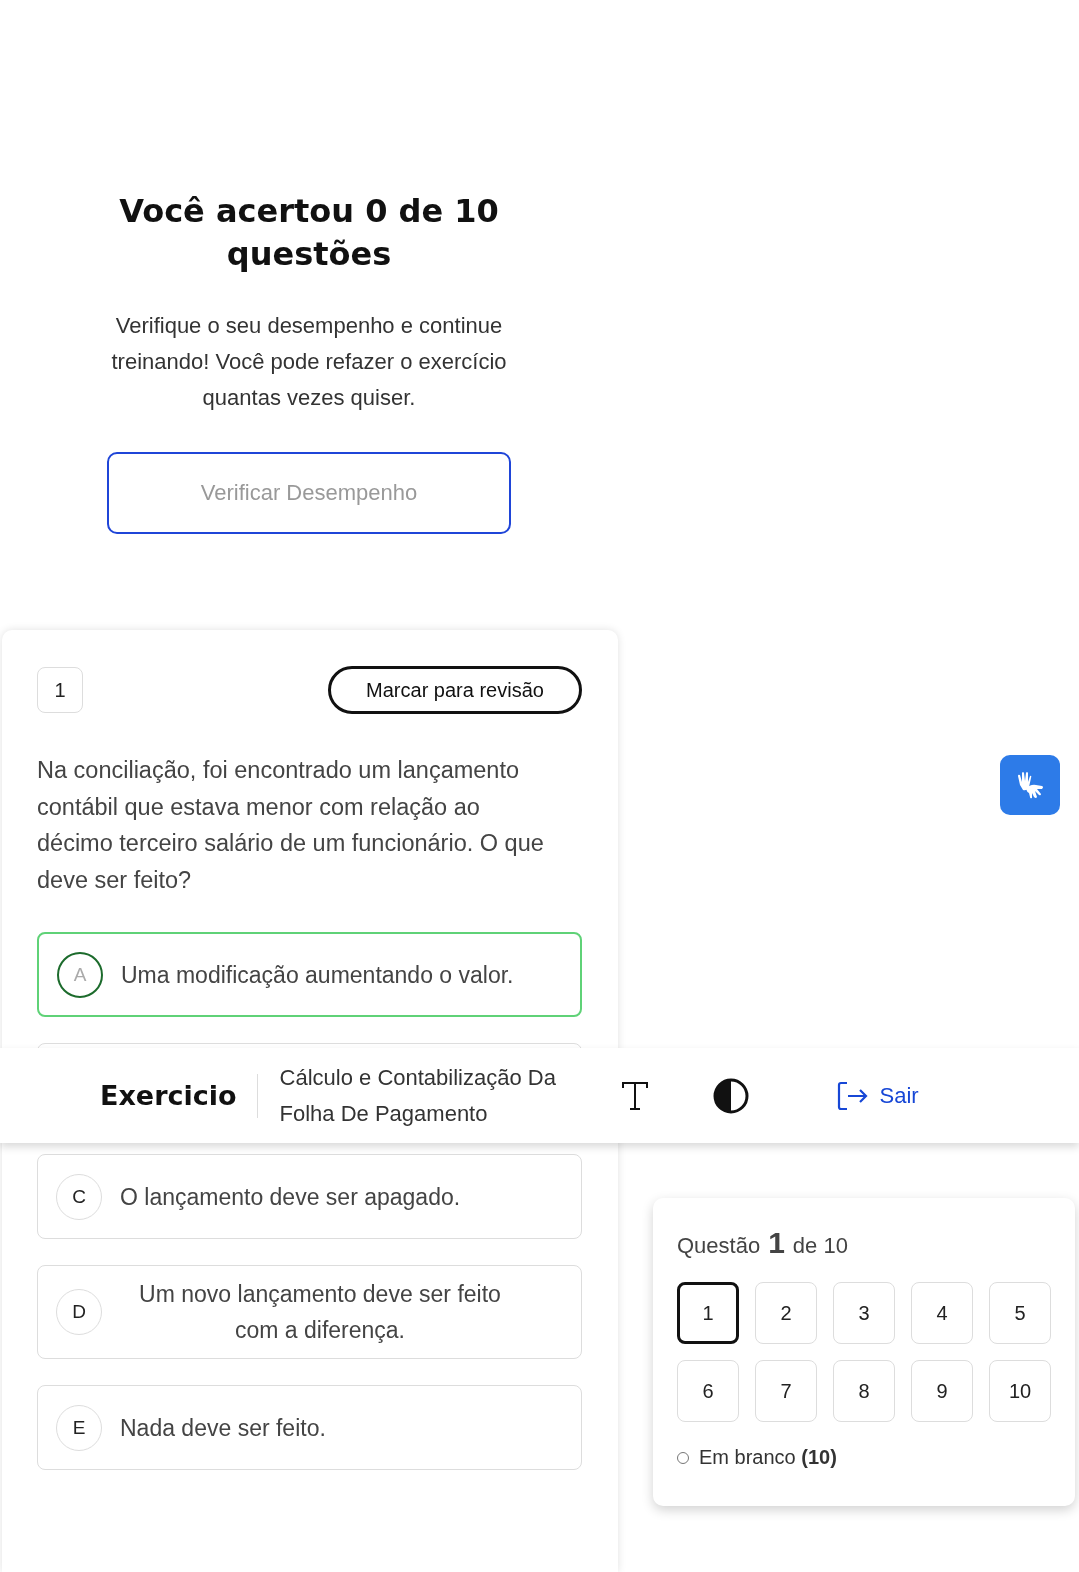 This screenshot has height=1572, width=1079. I want to click on review-button: Marcar para revisão, so click(455, 690).